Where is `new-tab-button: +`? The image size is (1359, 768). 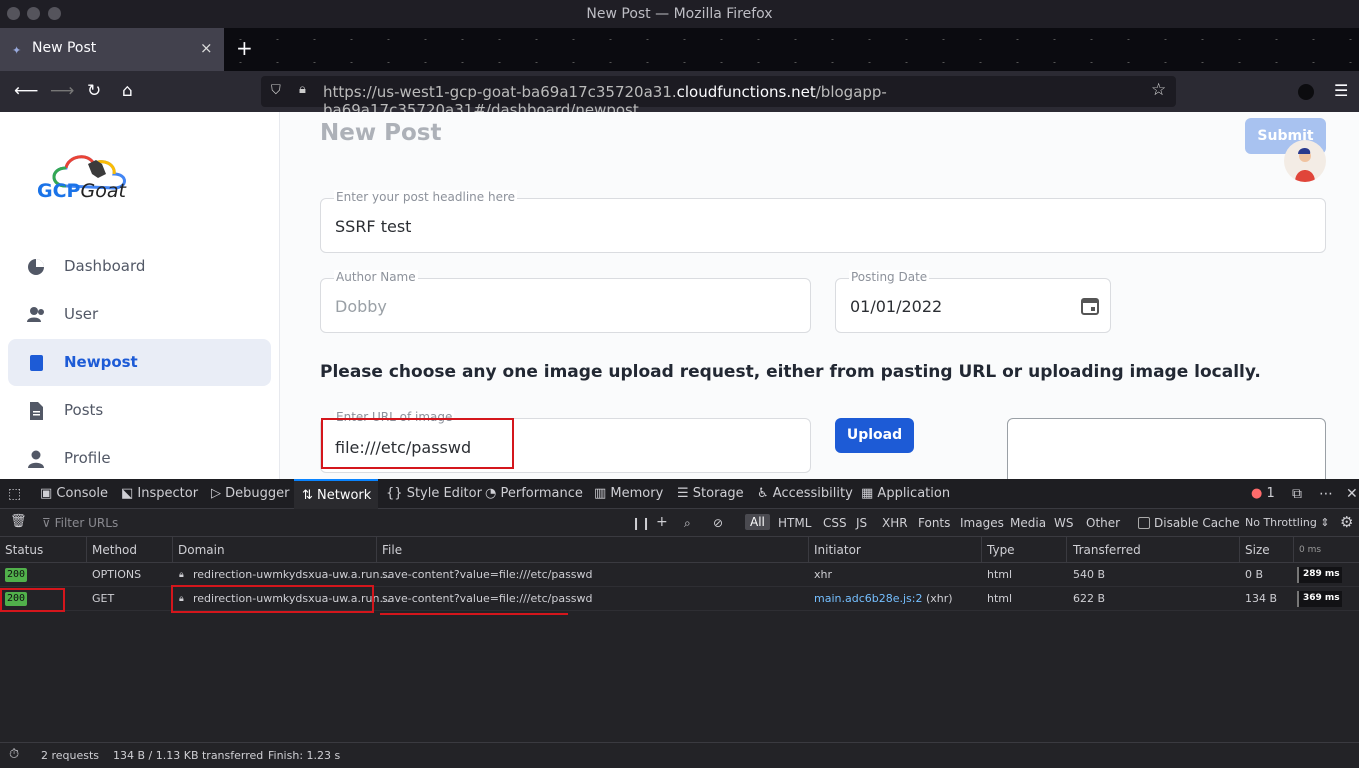
new-tab-button: + is located at coordinates (244, 48).